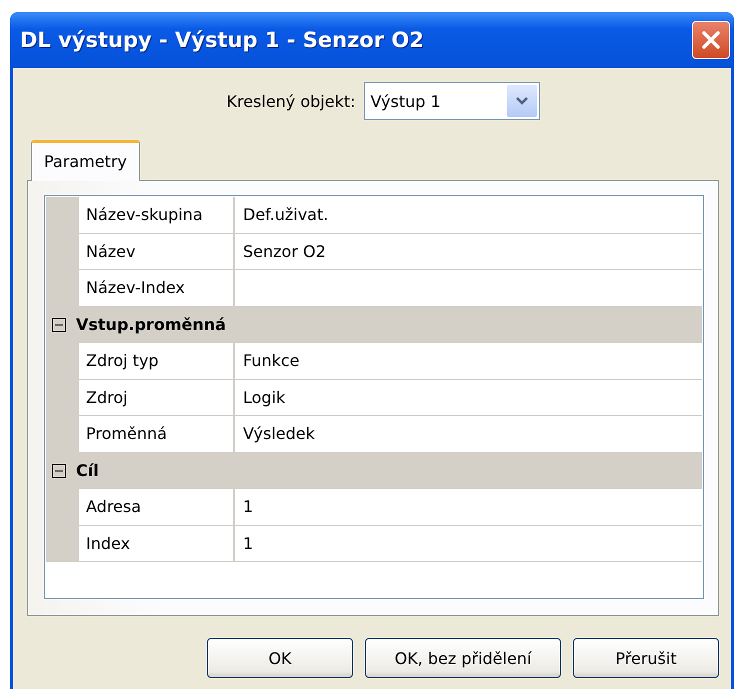 The image size is (736, 689). What do you see at coordinates (463, 658) in the screenshot?
I see `dialog-button: OK, bez přidělení` at bounding box center [463, 658].